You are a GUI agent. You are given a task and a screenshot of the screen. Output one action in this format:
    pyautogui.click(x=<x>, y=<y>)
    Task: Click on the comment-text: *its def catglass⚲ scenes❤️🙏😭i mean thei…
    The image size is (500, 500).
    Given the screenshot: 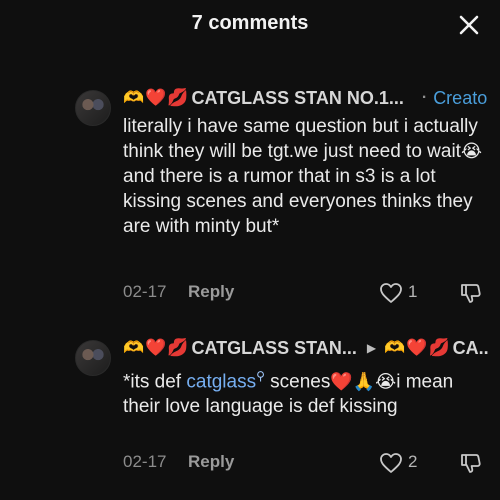 What is the action you would take?
    pyautogui.click(x=305, y=391)
    